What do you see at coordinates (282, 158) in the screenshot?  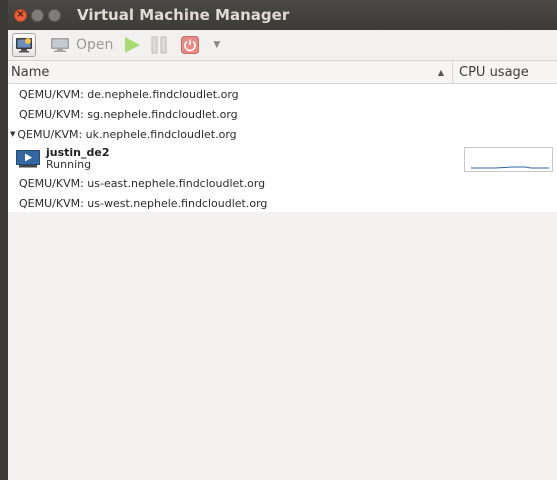 I see `vm-row: justin_de2 Running` at bounding box center [282, 158].